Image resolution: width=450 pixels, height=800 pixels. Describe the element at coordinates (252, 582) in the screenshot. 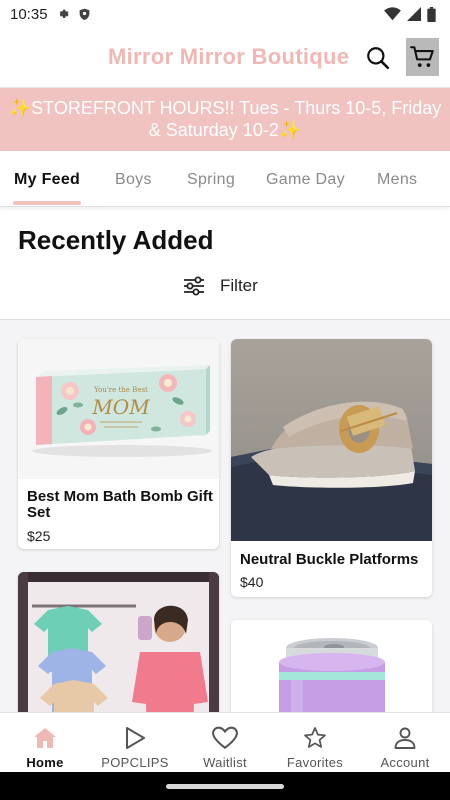

I see `product-price: $40` at that location.